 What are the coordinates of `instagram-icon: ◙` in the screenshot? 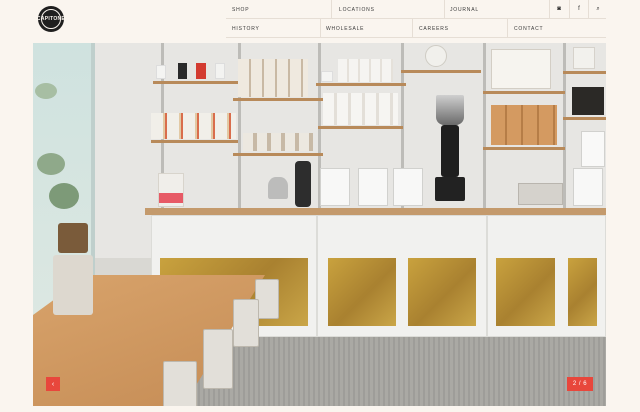 It's located at (559, 9).